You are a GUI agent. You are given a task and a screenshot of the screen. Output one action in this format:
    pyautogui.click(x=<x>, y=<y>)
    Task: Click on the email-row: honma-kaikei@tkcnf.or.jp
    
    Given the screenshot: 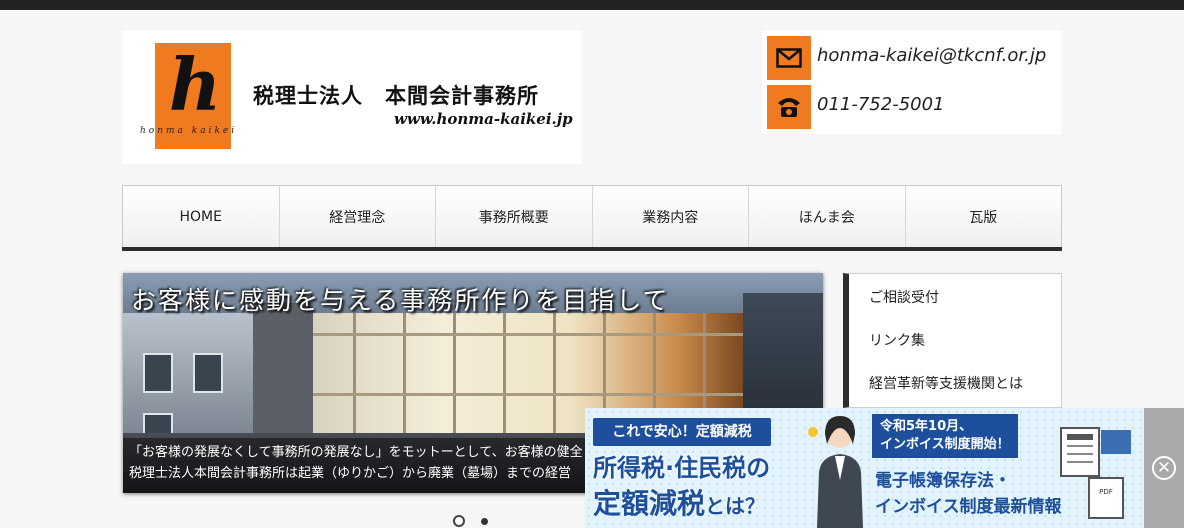 What is the action you would take?
    pyautogui.click(x=912, y=58)
    